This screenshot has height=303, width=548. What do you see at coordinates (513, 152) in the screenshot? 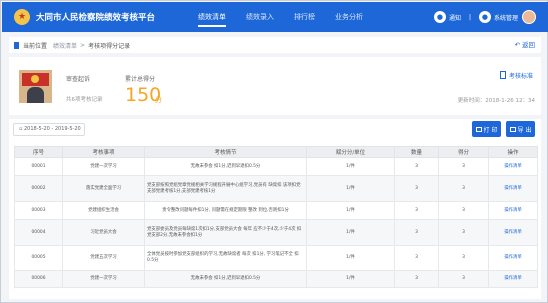
I see `column-header: 操作` at bounding box center [513, 152].